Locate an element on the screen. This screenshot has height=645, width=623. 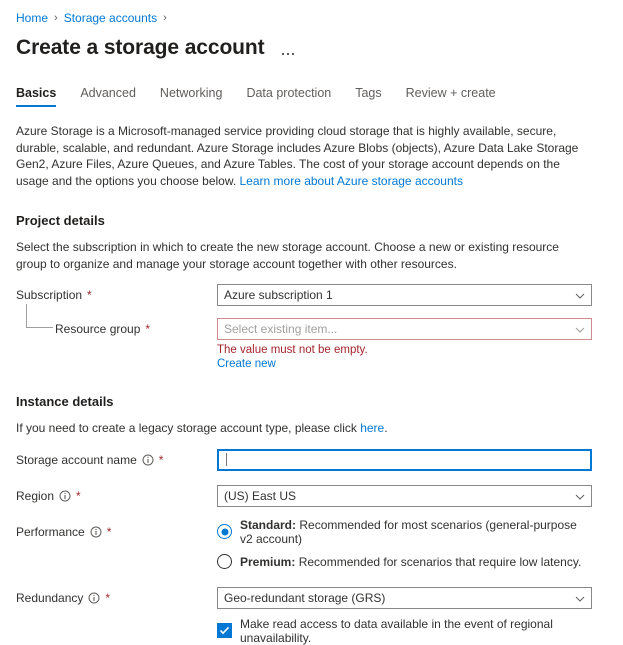
storage-account-name-field-row: Storage account name * is located at coordinates (311, 459).